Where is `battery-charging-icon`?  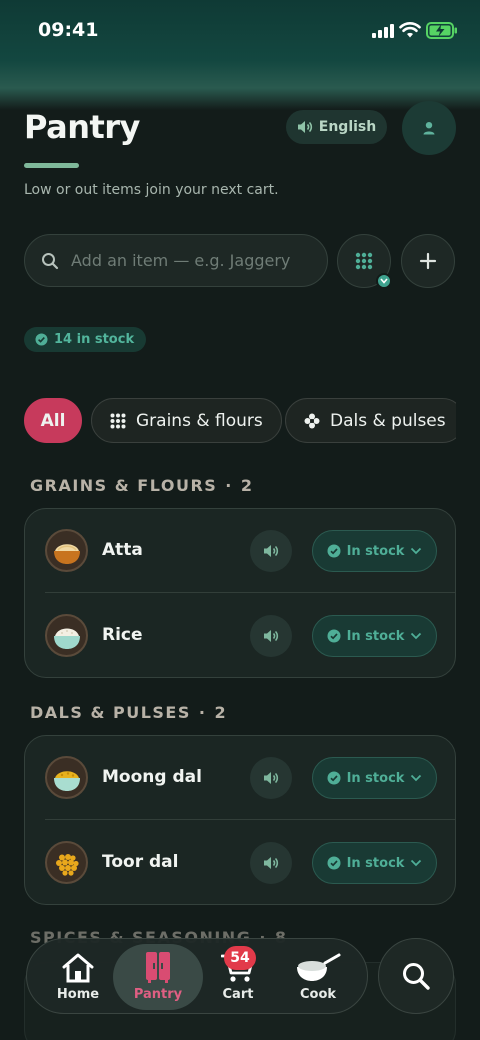 battery-charging-icon is located at coordinates (441, 30).